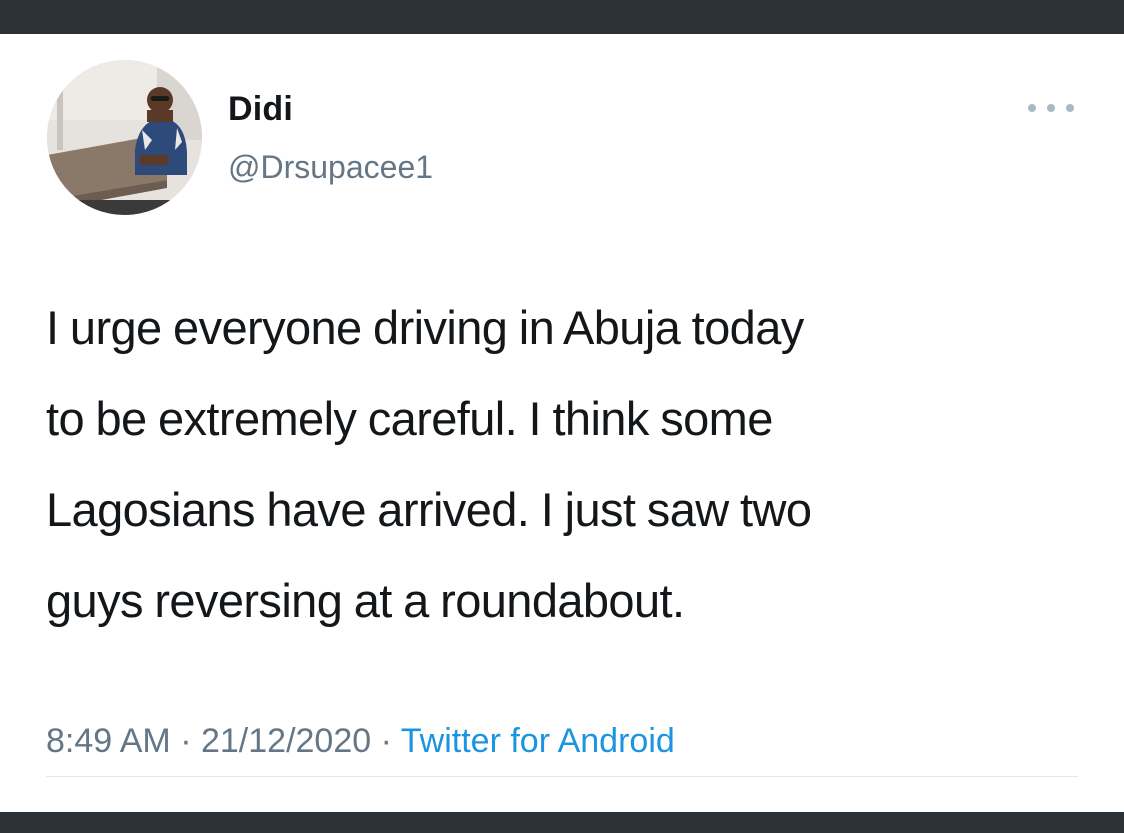 The image size is (1124, 833). What do you see at coordinates (425, 327) in the screenshot?
I see `tweet-text-line: I urge everyone driving in Abuja today` at bounding box center [425, 327].